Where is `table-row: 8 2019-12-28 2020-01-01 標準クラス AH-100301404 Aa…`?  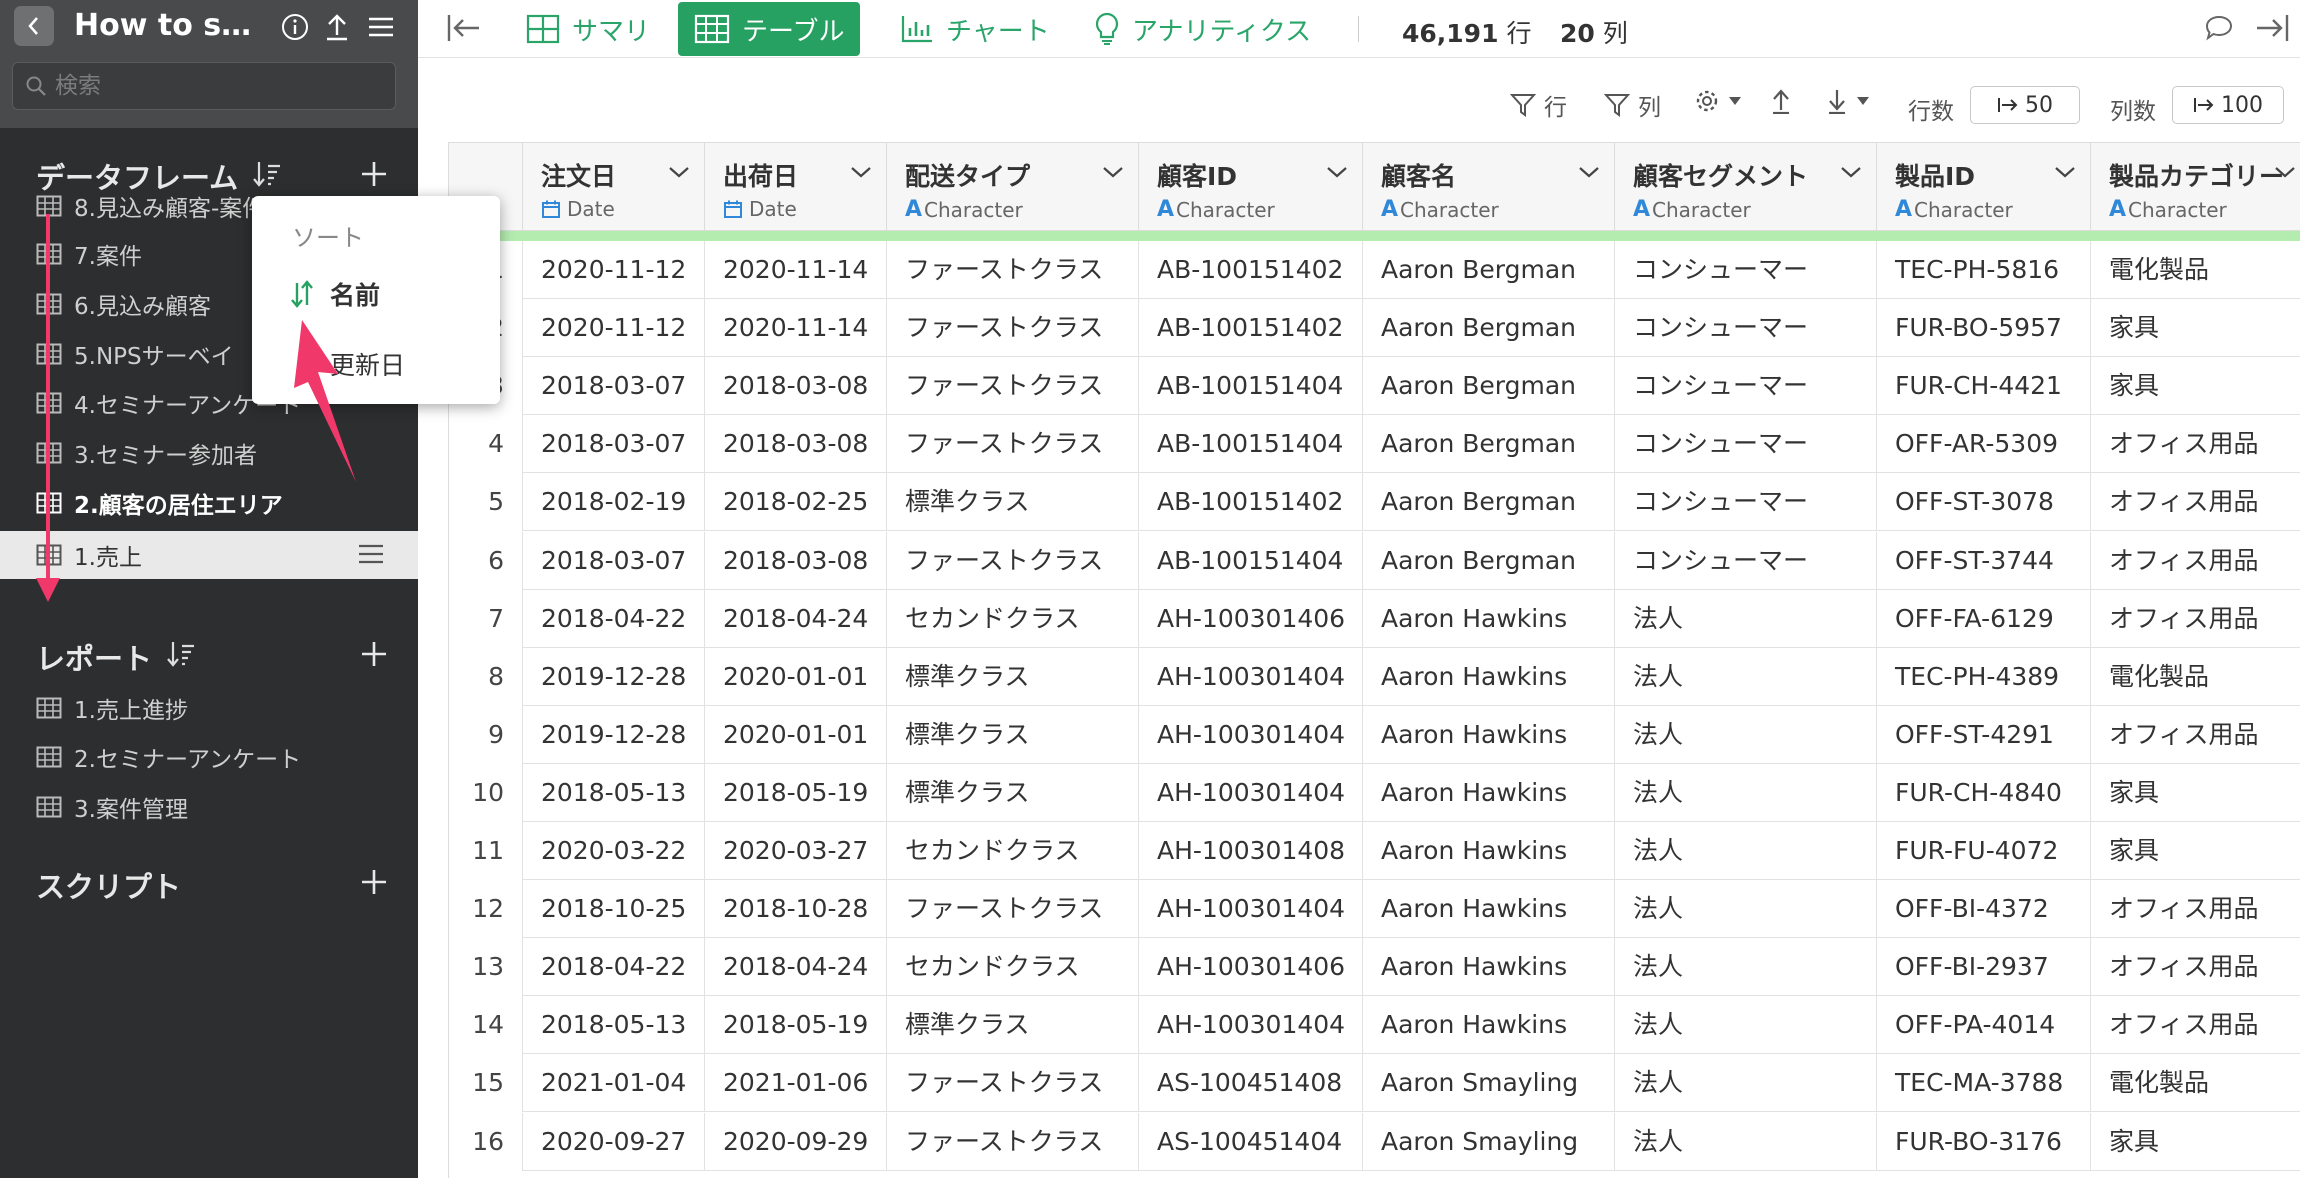
table-row: 8 2019-12-28 2020-01-01 標準クラス AH-100301404 Aa… is located at coordinates (1374, 676).